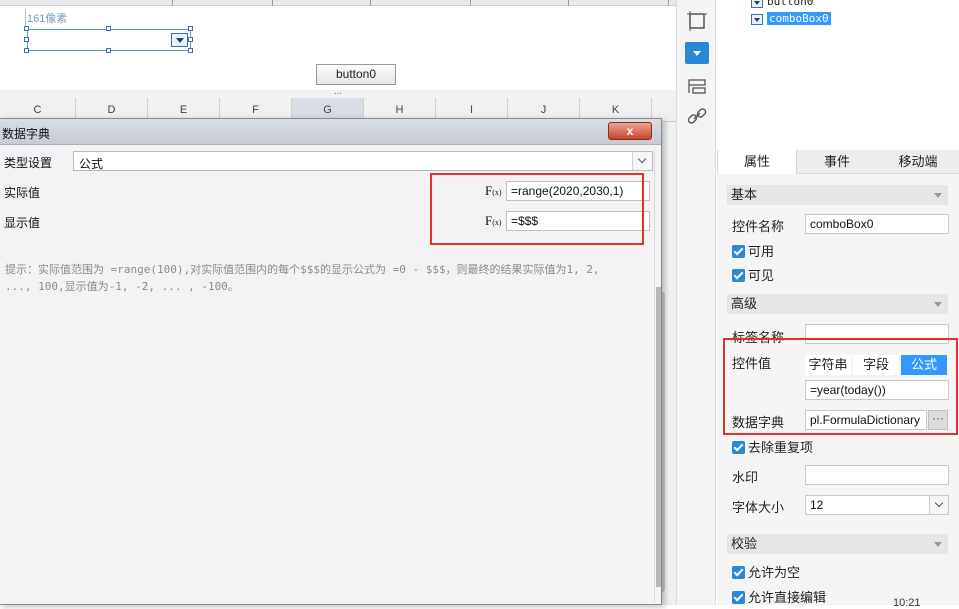 The height and width of the screenshot is (609, 959). Describe the element at coordinates (28, 163) in the screenshot. I see `type-setting-label: 类型设置` at that location.